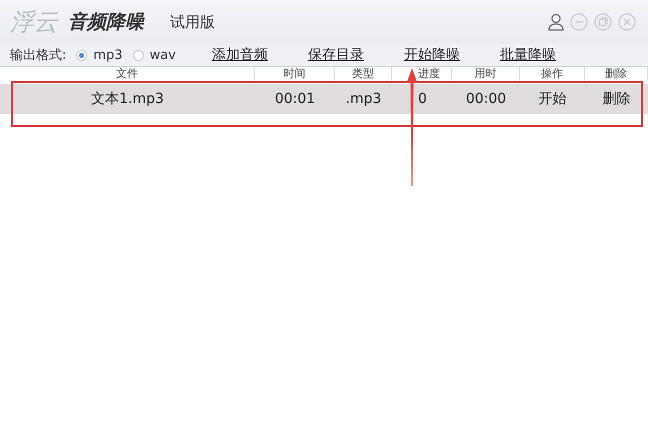 The width and height of the screenshot is (648, 427). What do you see at coordinates (432, 55) in the screenshot?
I see `toolbar-link: 开始降噪` at bounding box center [432, 55].